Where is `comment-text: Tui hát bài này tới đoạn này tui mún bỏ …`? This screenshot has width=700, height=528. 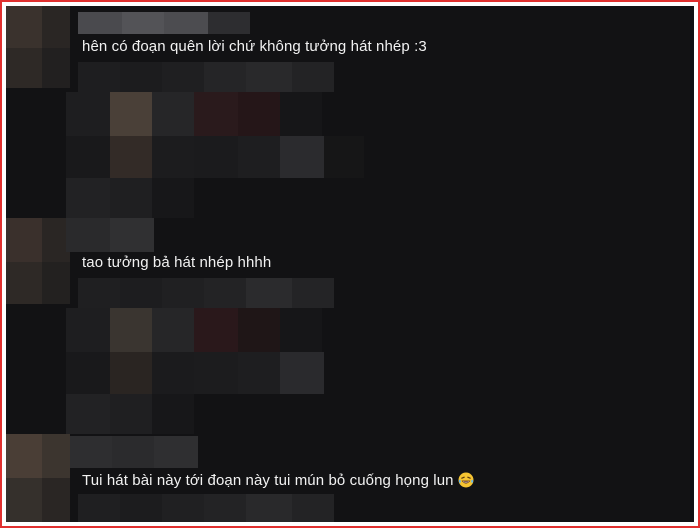
comment-text: Tui hát bài này tới đoạn này tui mún bỏ … is located at coordinates (278, 481).